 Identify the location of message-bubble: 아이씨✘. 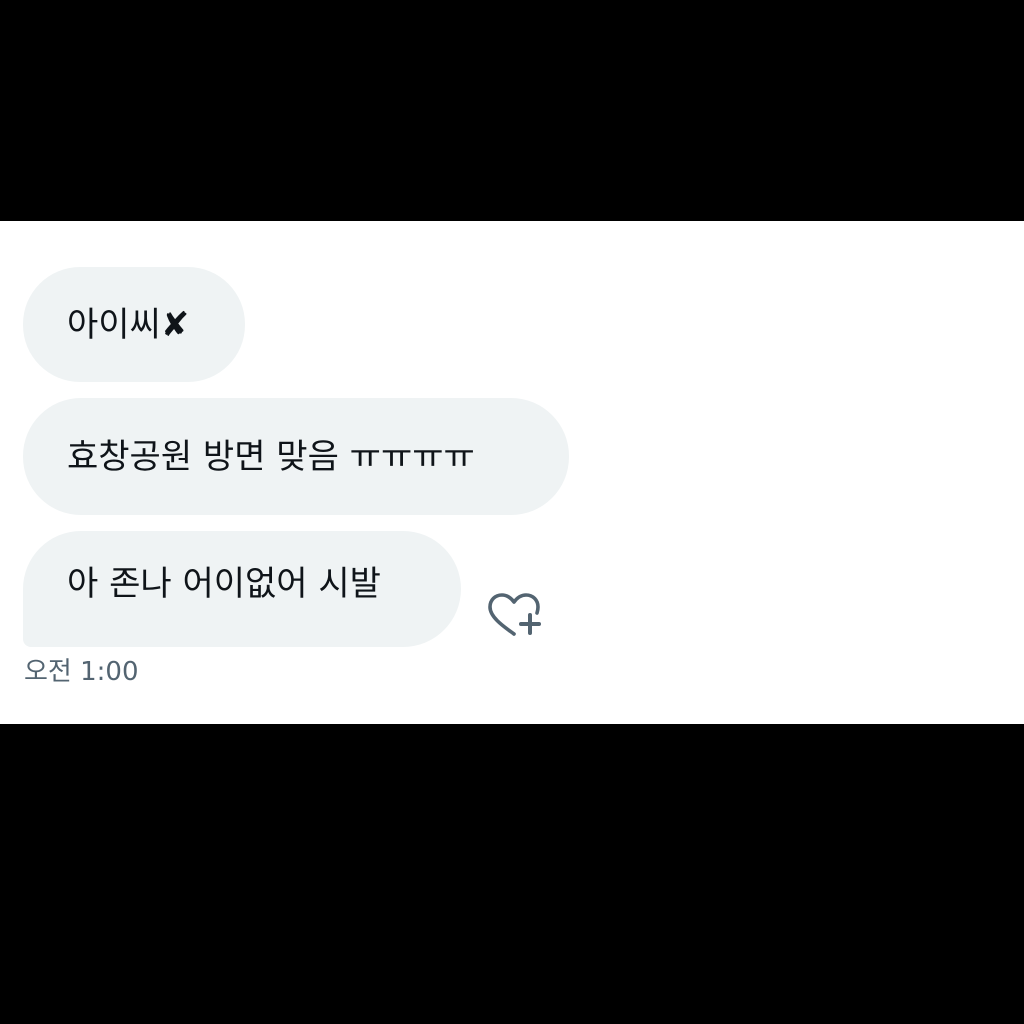
(134, 324).